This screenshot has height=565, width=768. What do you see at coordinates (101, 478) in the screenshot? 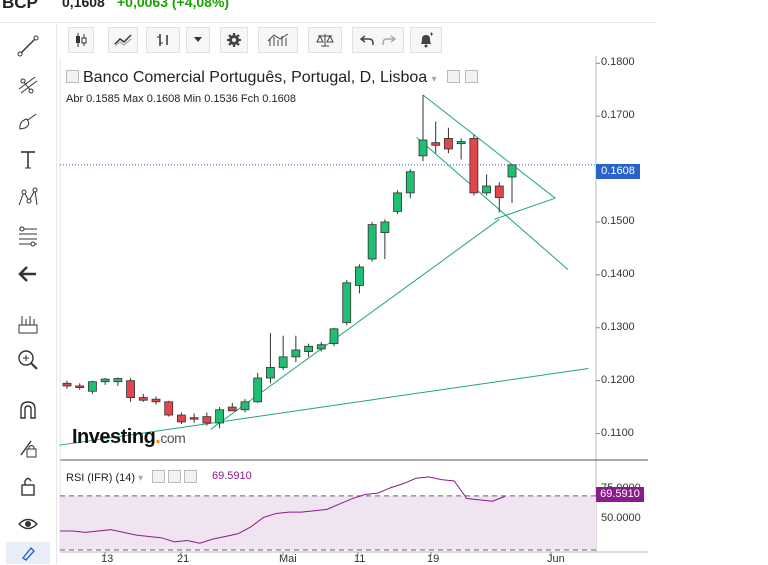
I see `rsi-name: RSI (IFR) (14)` at bounding box center [101, 478].